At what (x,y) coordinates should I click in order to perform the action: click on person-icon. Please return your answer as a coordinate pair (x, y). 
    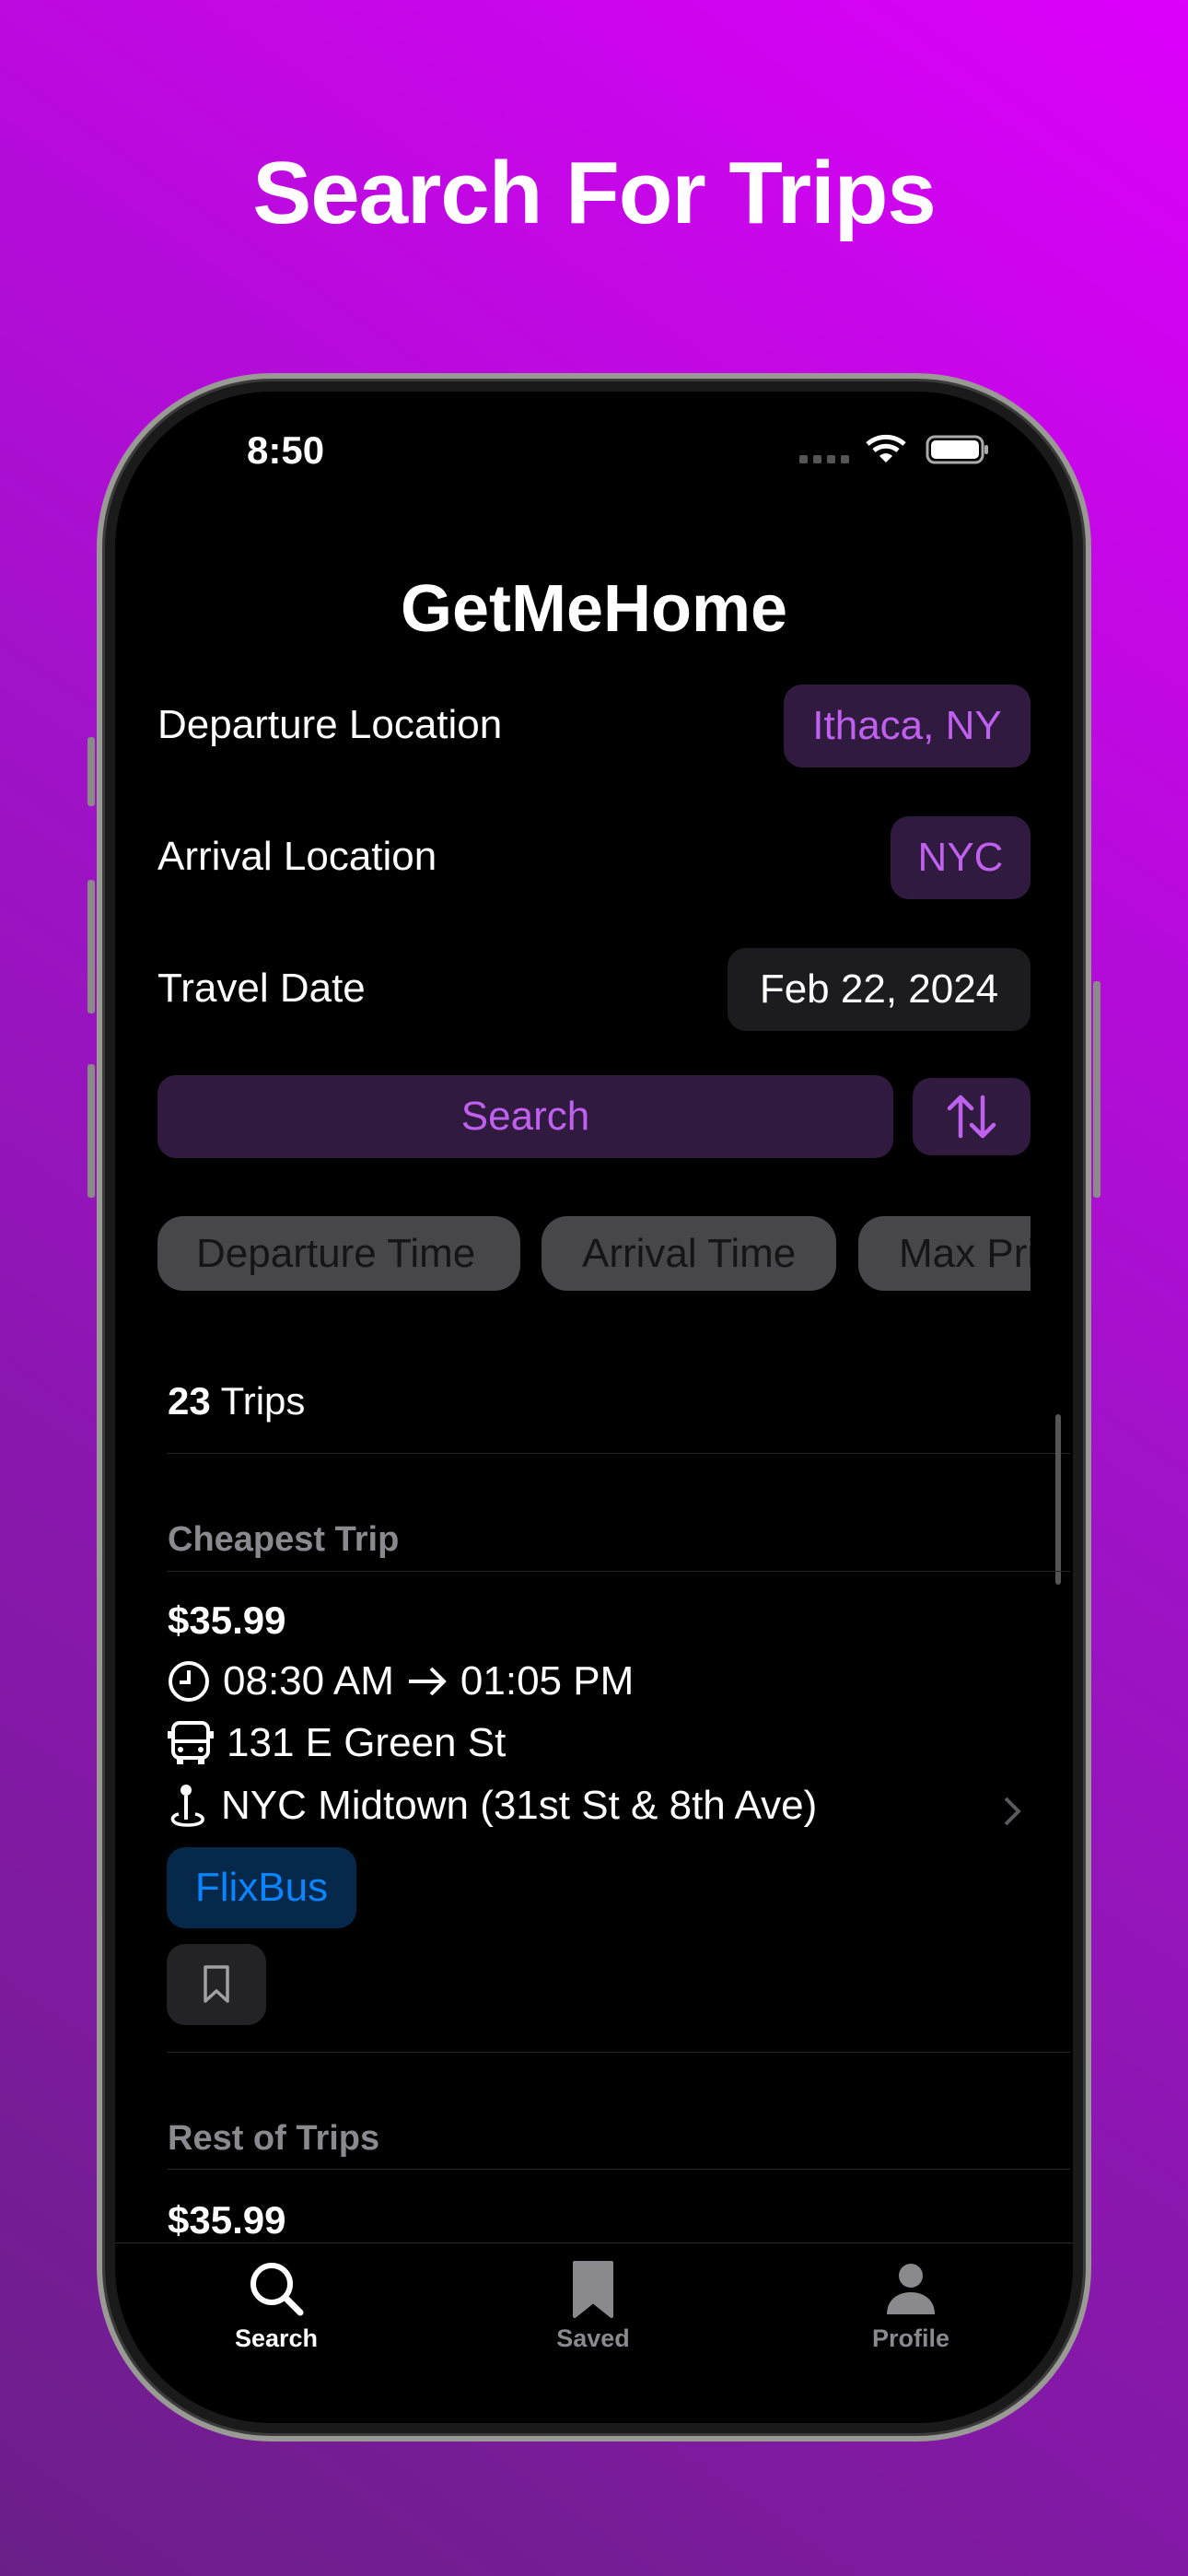
    Looking at the image, I should click on (911, 2289).